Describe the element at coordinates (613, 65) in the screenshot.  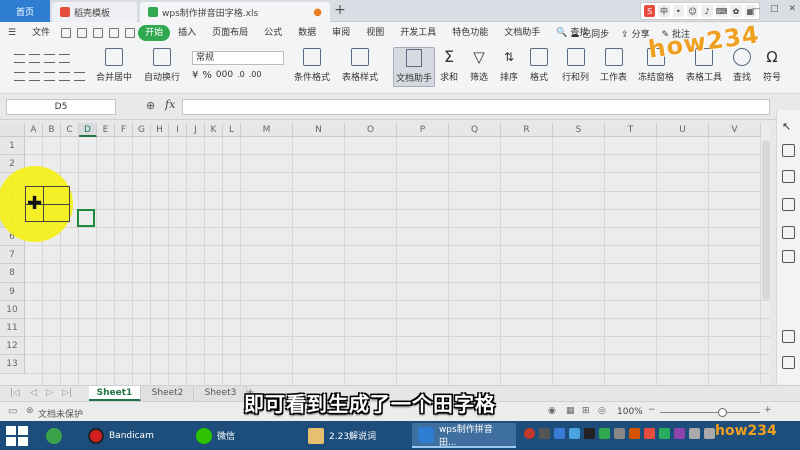
I see `worksheet-button: 工作表` at that location.